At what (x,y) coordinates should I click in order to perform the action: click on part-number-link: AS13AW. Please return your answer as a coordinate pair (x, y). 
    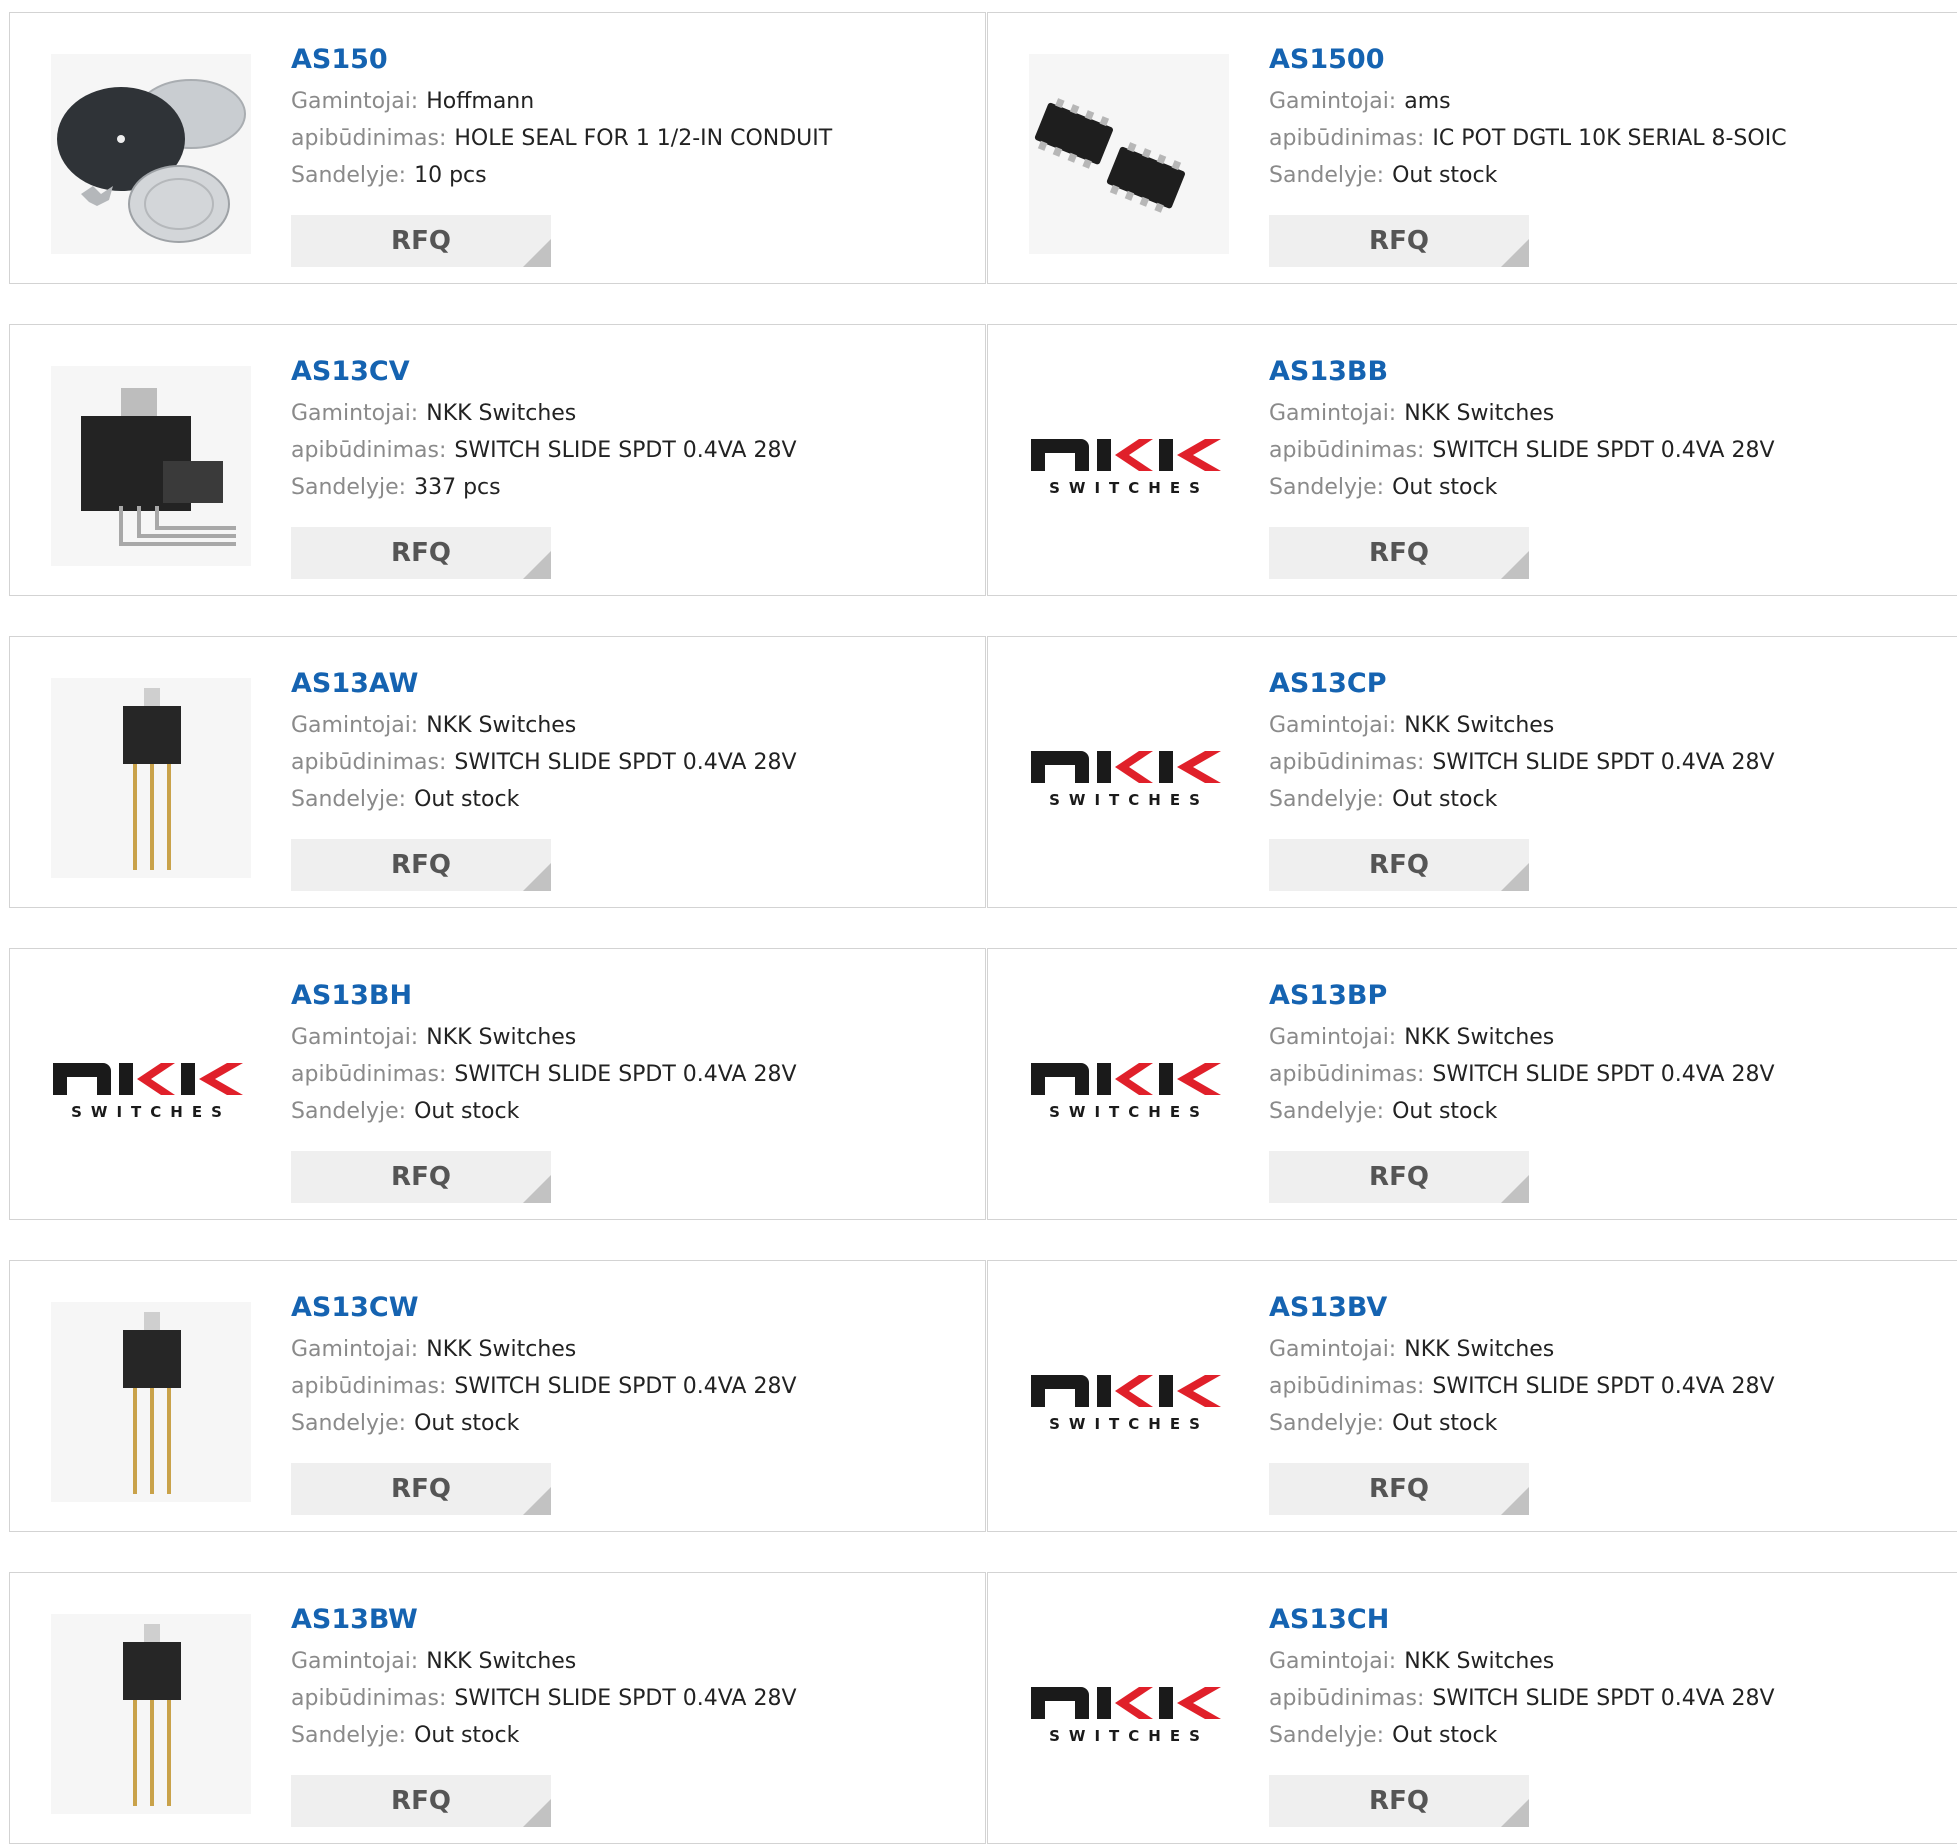
    Looking at the image, I should click on (633, 684).